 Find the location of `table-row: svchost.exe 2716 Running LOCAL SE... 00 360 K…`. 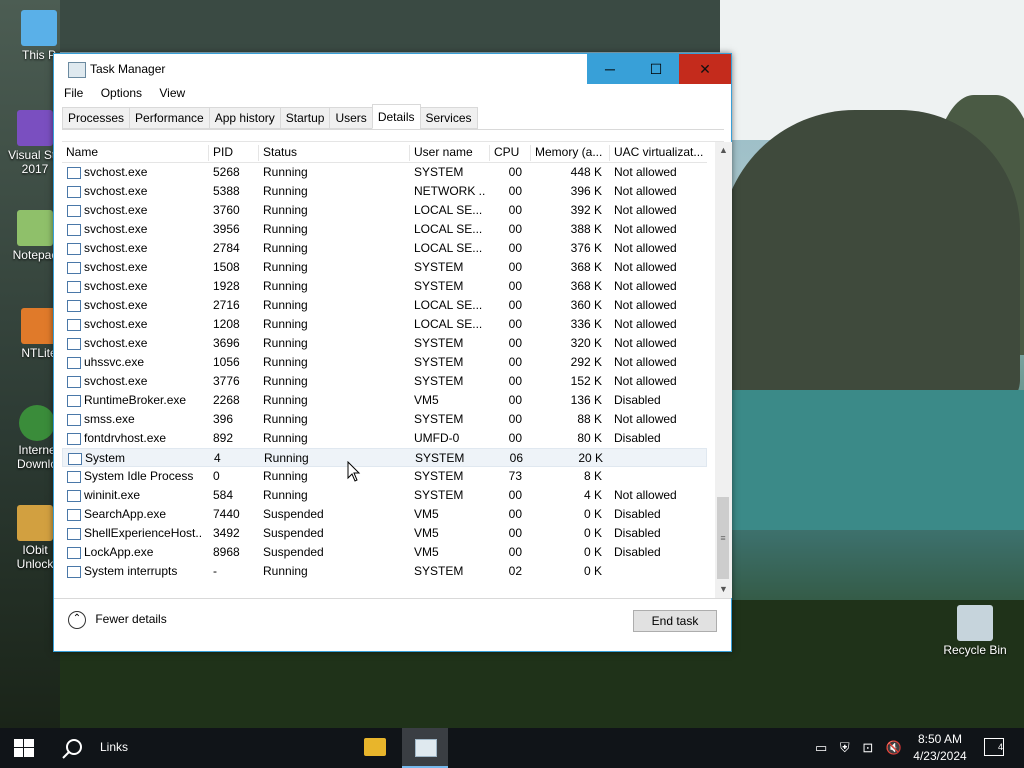

table-row: svchost.exe 2716 Running LOCAL SE... 00 360 K… is located at coordinates (384, 305).